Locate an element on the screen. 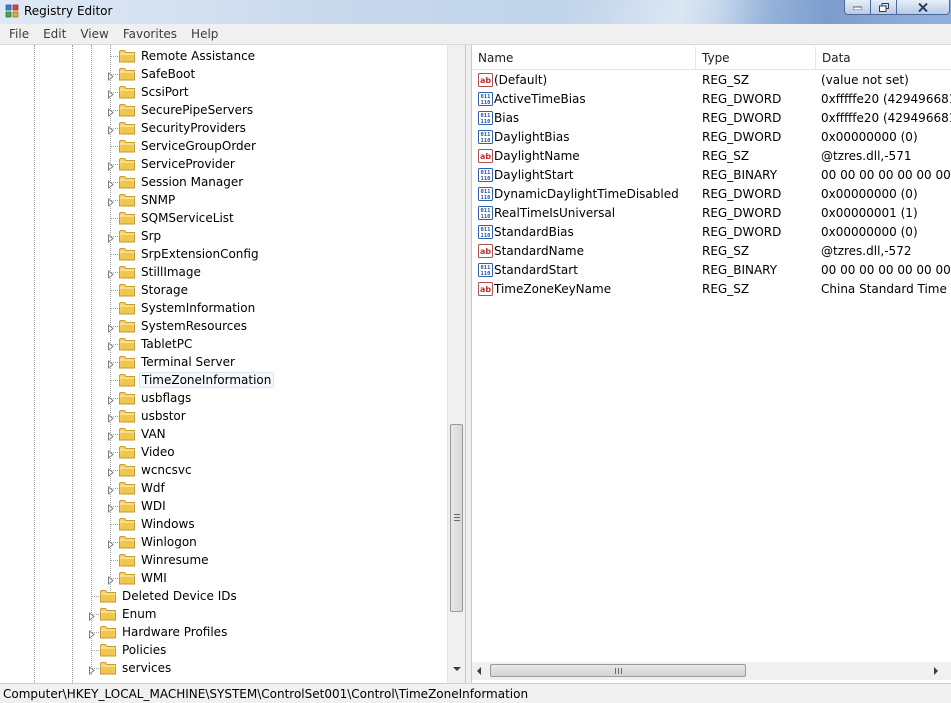 This screenshot has height=703, width=951. value-row: ab (Default) REG_SZ (value not set) is located at coordinates (711, 80).